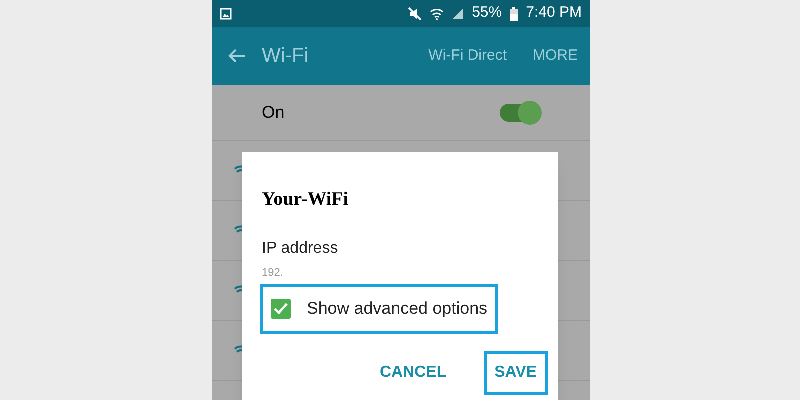  Describe the element at coordinates (285, 56) in the screenshot. I see `screen-title: Wi-Fi` at that location.